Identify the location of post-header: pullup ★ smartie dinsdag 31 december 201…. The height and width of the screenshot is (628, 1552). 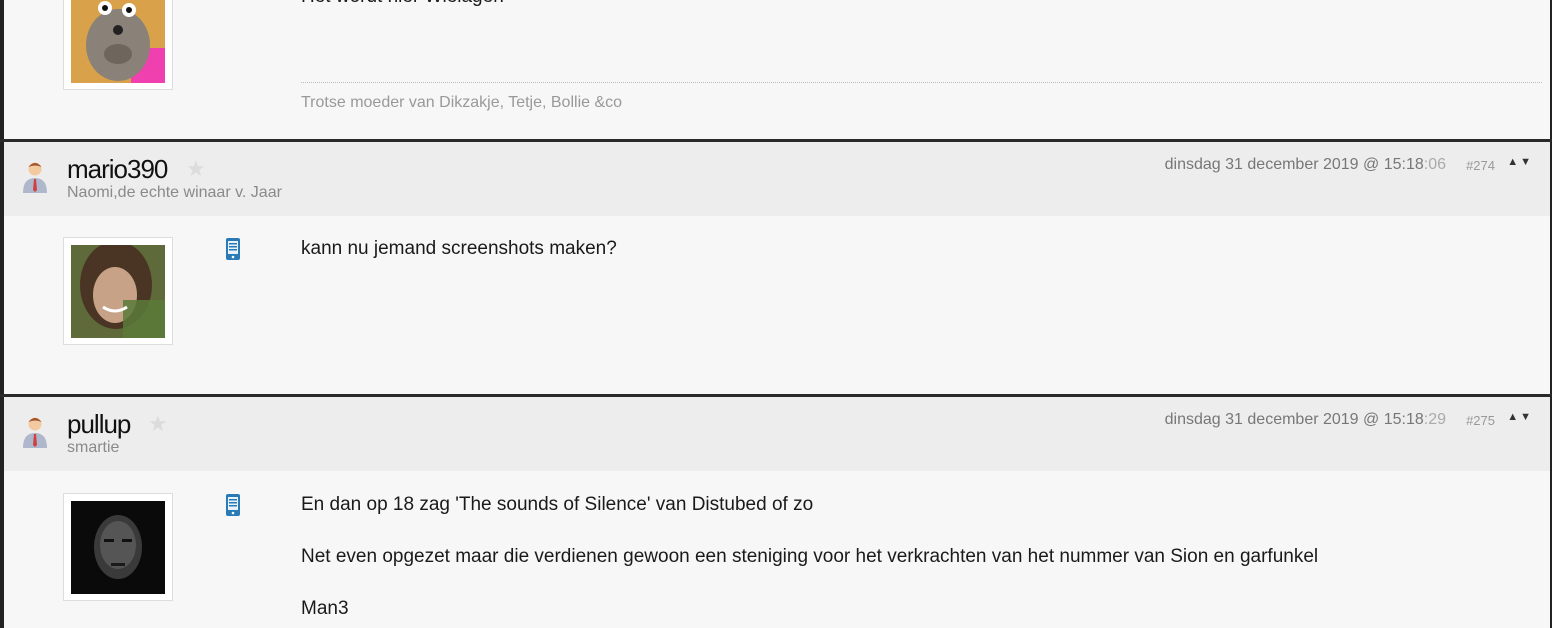
(777, 434).